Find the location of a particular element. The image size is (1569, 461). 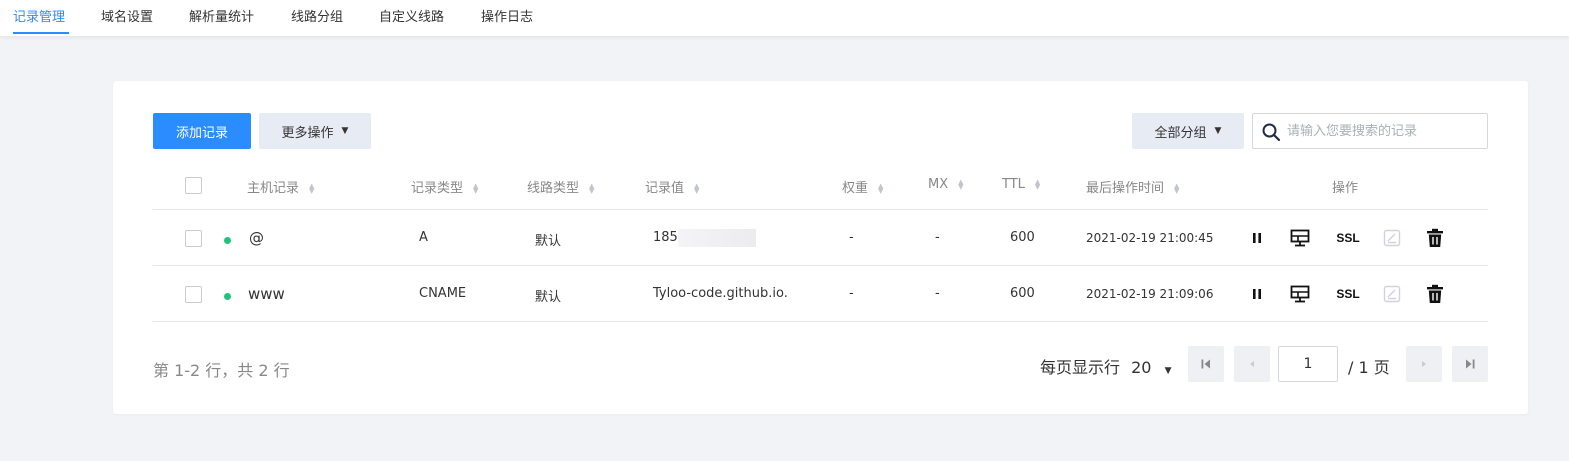

col-header-mx: MX ▲ ▼ is located at coordinates (946, 184).